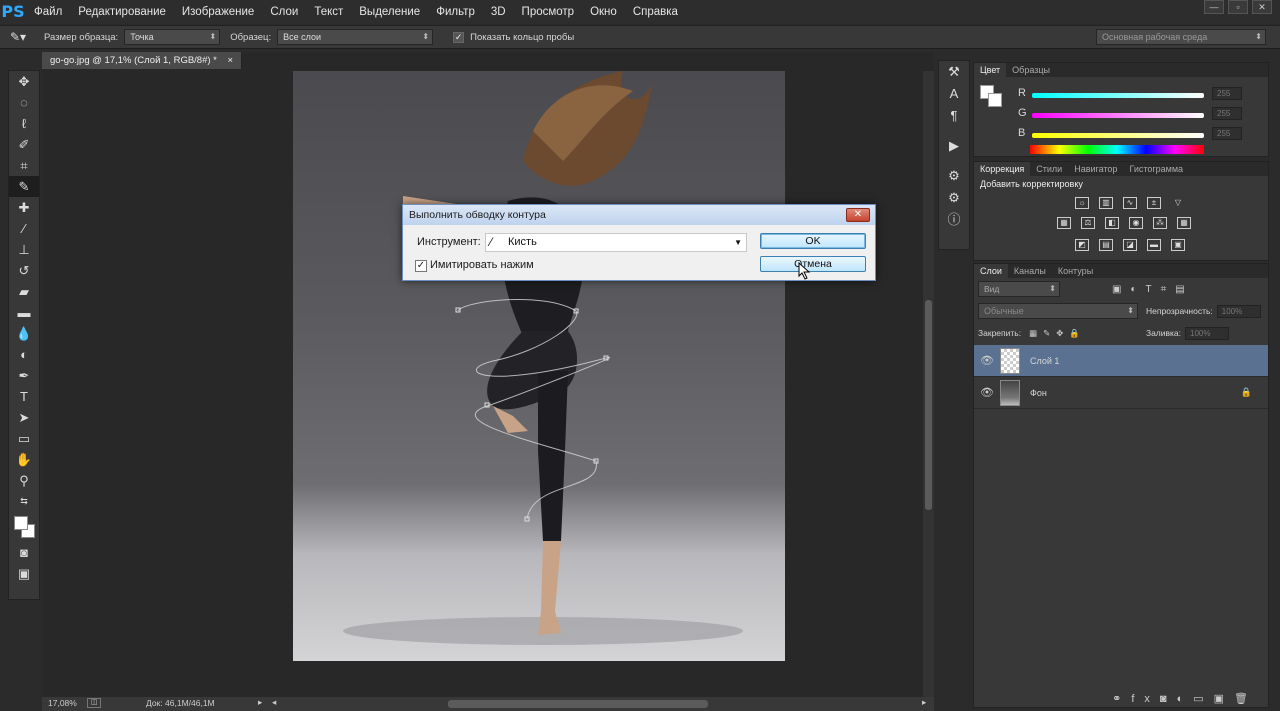 The width and height of the screenshot is (1280, 711). What do you see at coordinates (24, 375) in the screenshot?
I see `pen-tool-icon: ✒` at bounding box center [24, 375].